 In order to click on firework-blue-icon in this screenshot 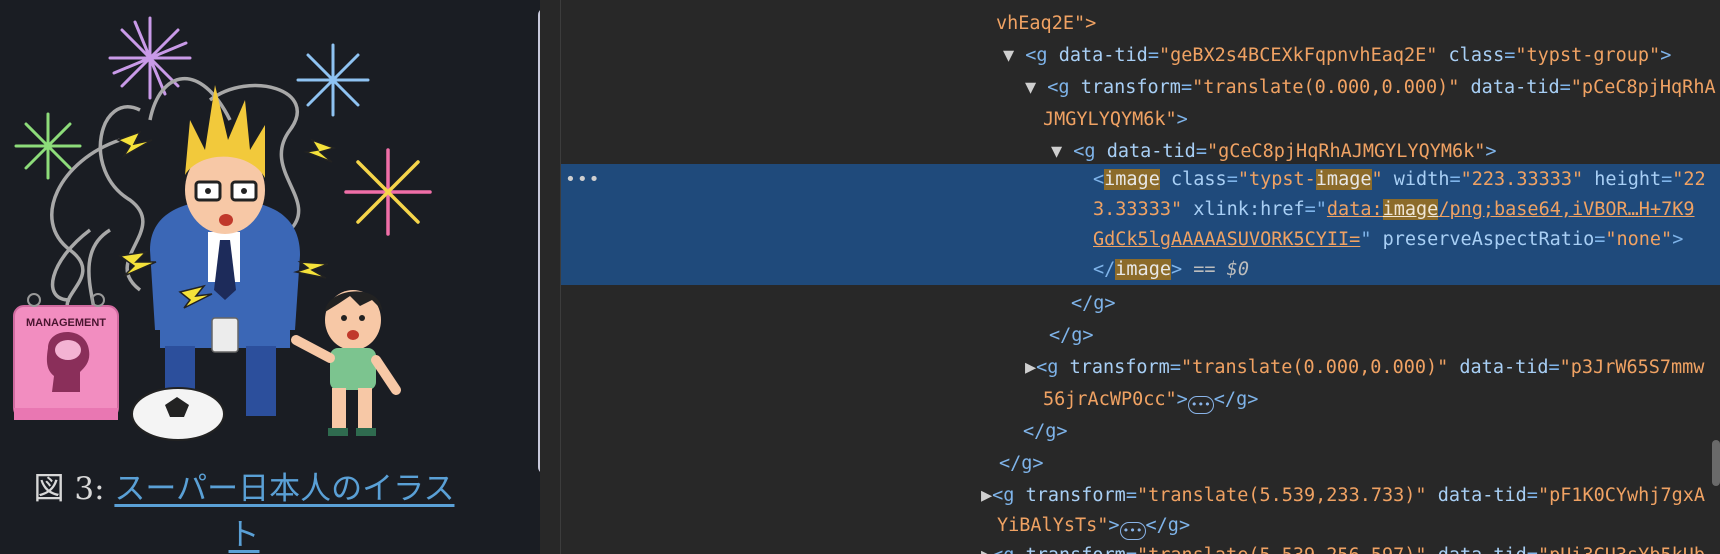, I will do `click(333, 80)`.